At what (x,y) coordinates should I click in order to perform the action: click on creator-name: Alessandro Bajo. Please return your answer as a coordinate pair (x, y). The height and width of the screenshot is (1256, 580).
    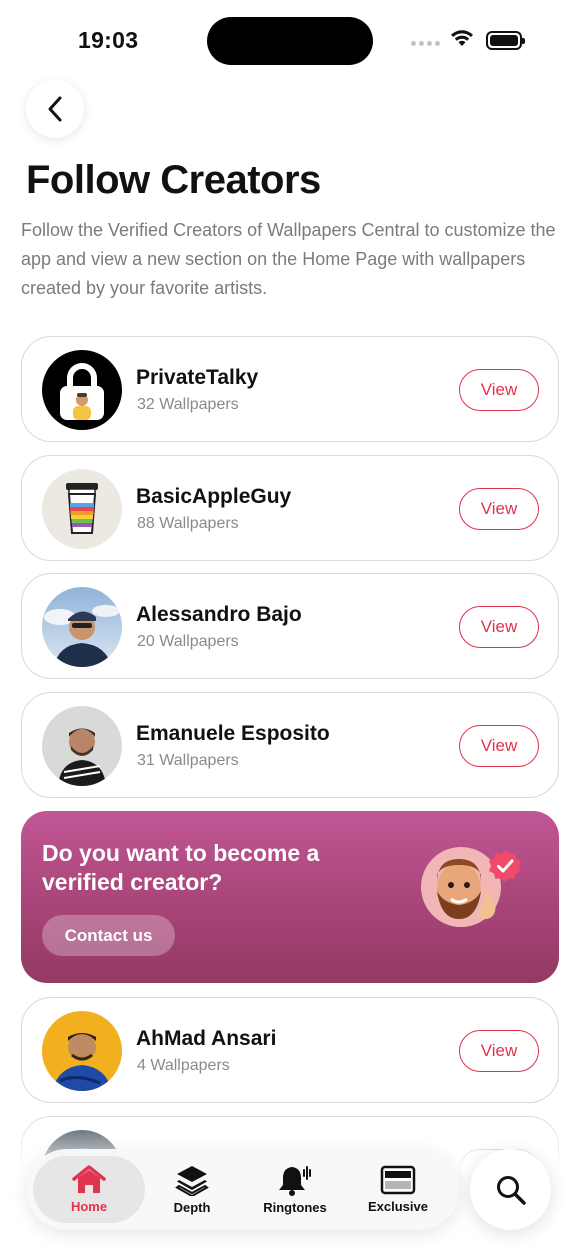
    Looking at the image, I should click on (219, 614).